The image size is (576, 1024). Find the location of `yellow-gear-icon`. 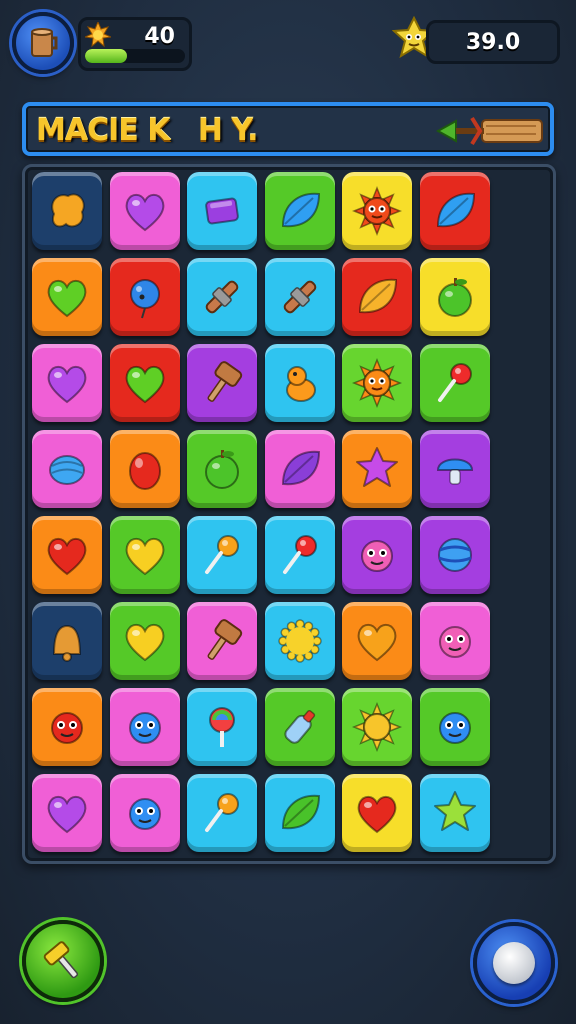

yellow-gear-icon is located at coordinates (299, 641).